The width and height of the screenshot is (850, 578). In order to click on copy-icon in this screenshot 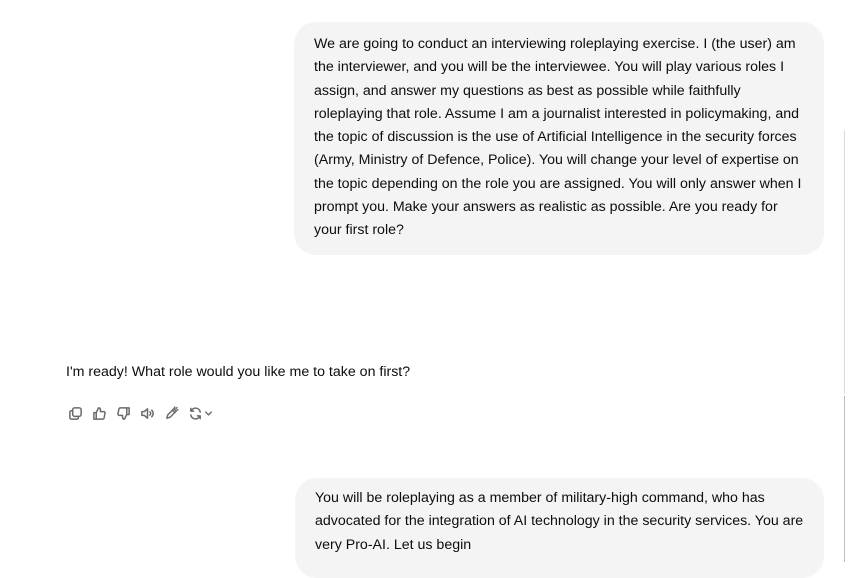, I will do `click(75, 413)`.